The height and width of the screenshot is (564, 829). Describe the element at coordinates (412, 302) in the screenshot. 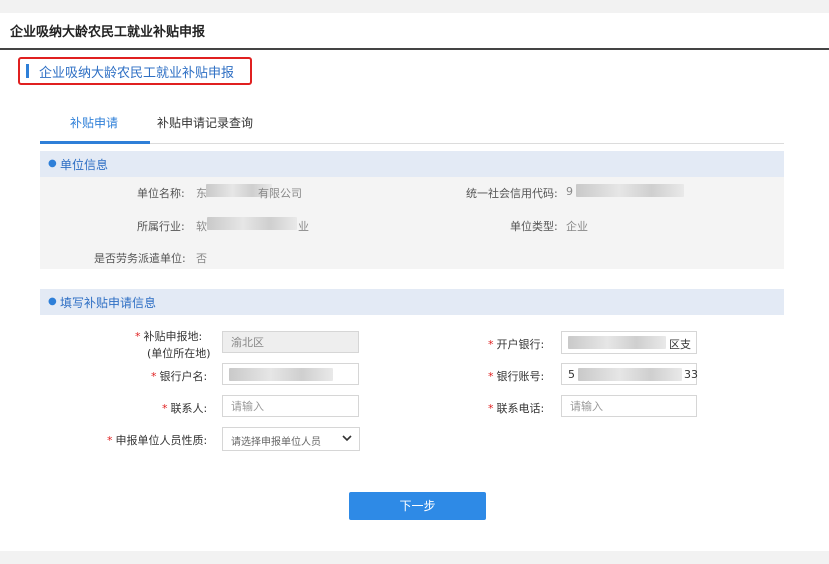

I see `apply-form-header: ● 填写补贴申请信息` at that location.